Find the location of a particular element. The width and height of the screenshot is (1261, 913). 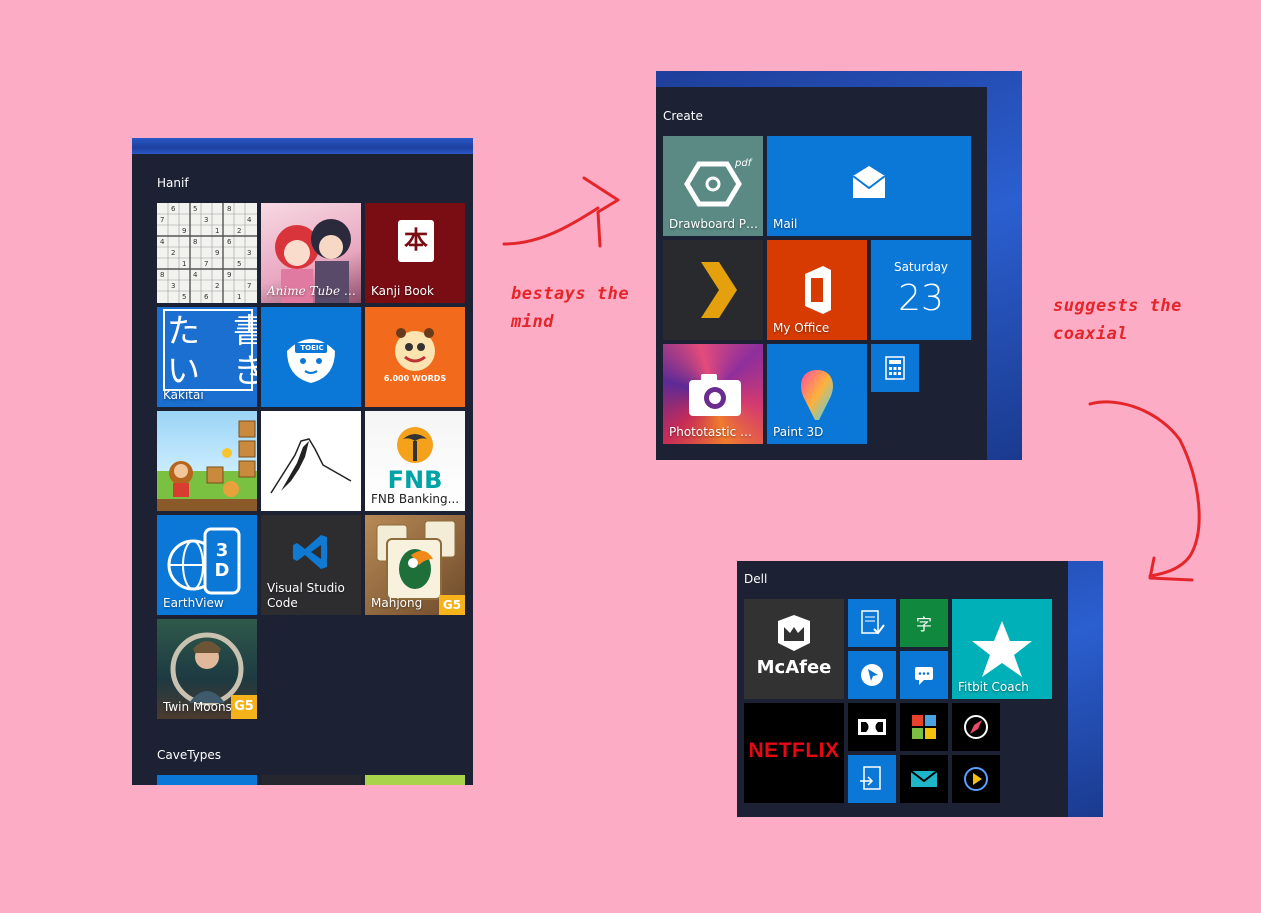

annotation-note-1: bestays the mind is located at coordinates (570, 308).